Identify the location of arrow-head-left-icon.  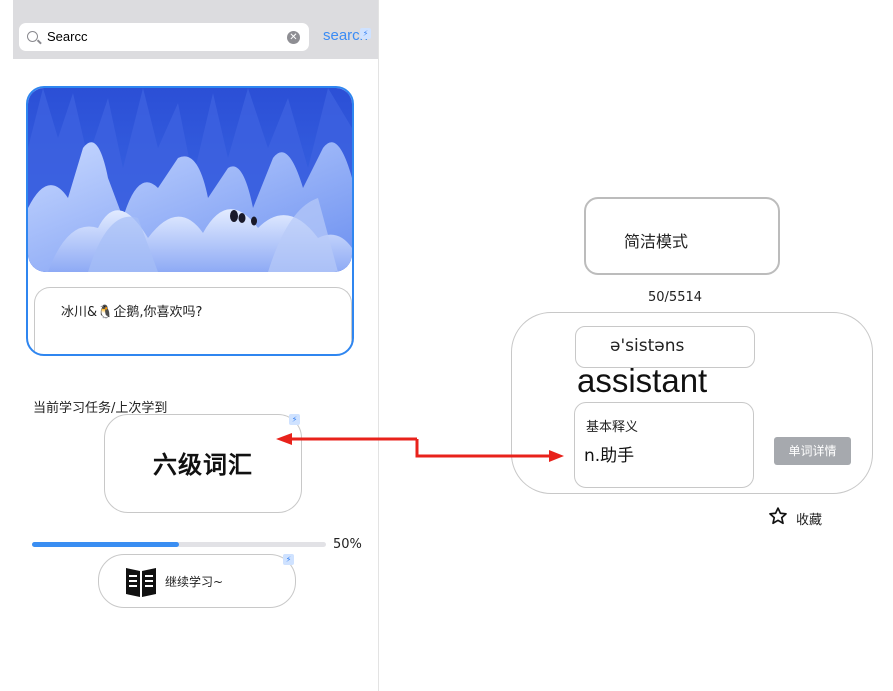
(284, 439).